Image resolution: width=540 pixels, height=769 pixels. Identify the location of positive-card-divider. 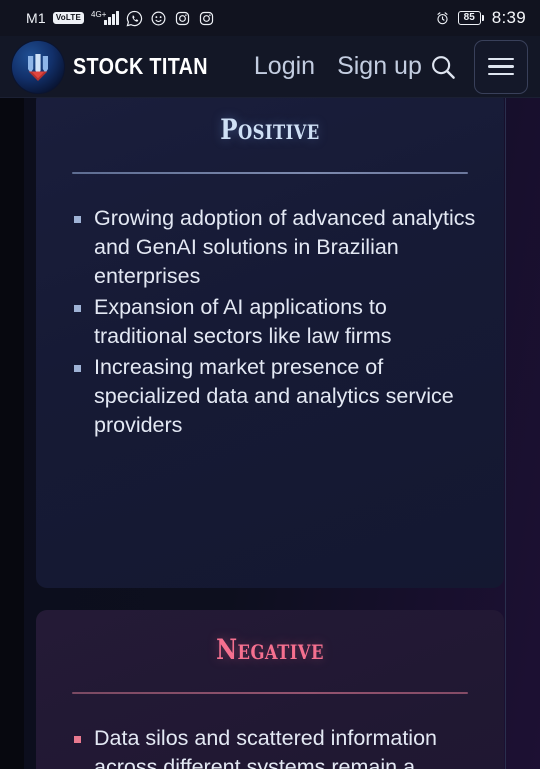
(270, 173).